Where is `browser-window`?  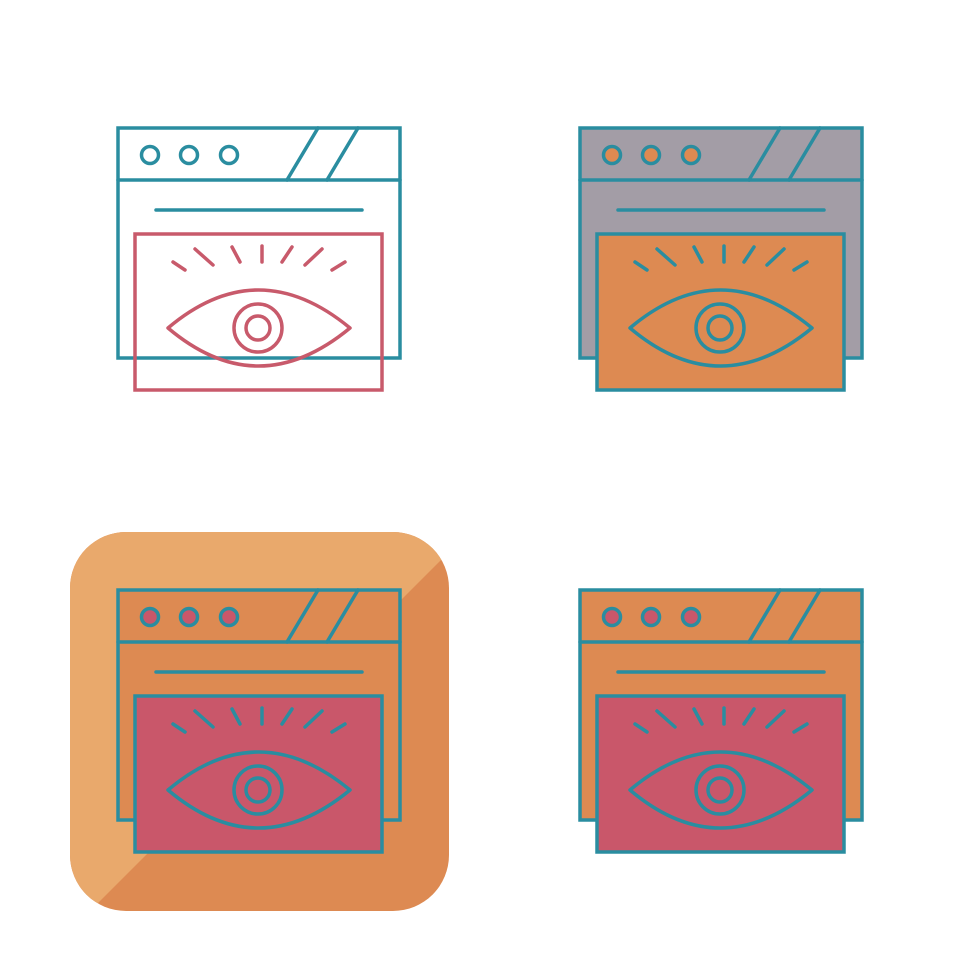
browser-window is located at coordinates (259, 243).